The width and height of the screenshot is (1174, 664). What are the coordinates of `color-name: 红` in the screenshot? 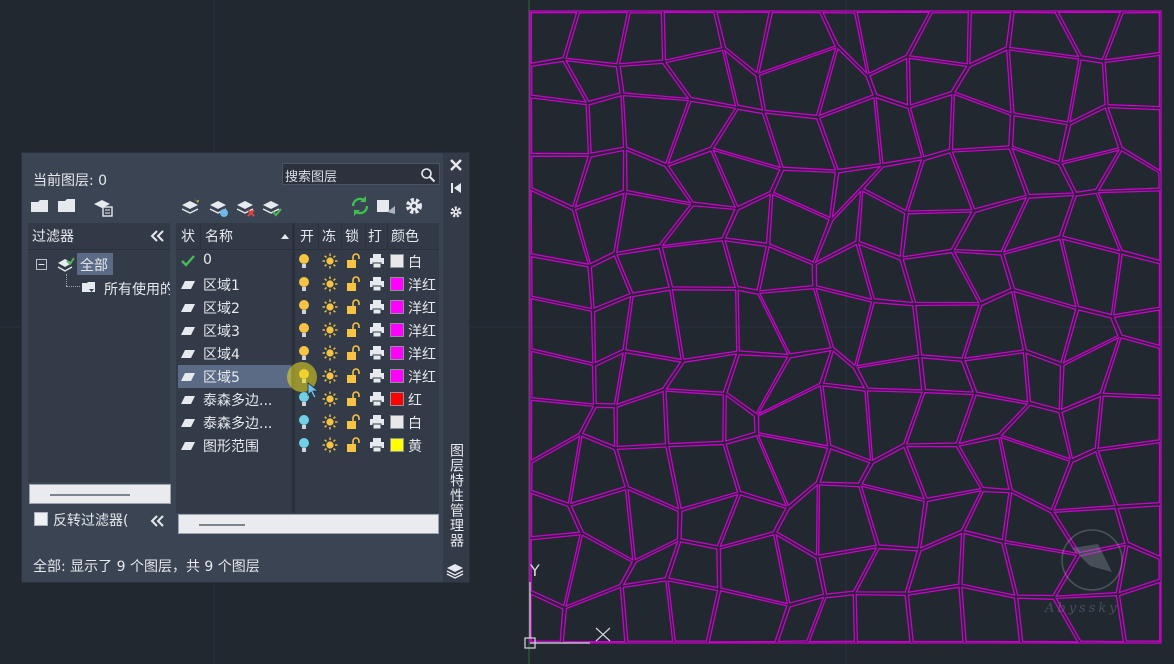 It's located at (415, 400).